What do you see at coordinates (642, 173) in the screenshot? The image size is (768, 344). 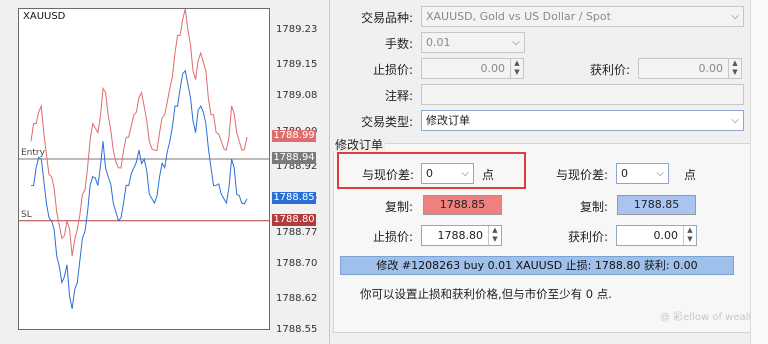 I see `price-diff-select-right: 0 ⌵` at bounding box center [642, 173].